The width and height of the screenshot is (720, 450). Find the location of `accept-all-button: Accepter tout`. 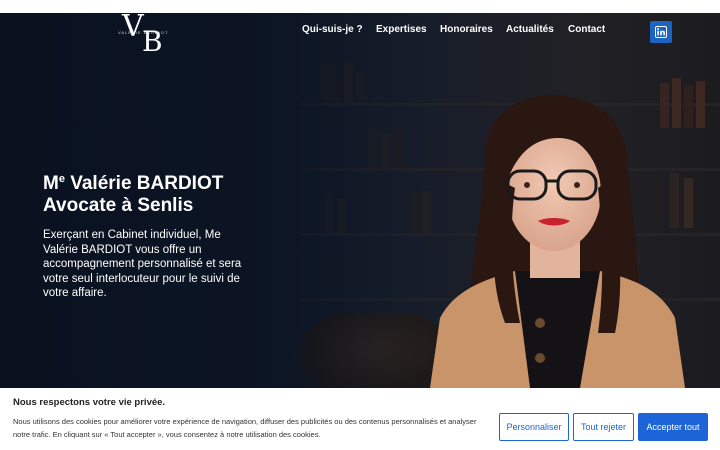

accept-all-button: Accepter tout is located at coordinates (673, 427).